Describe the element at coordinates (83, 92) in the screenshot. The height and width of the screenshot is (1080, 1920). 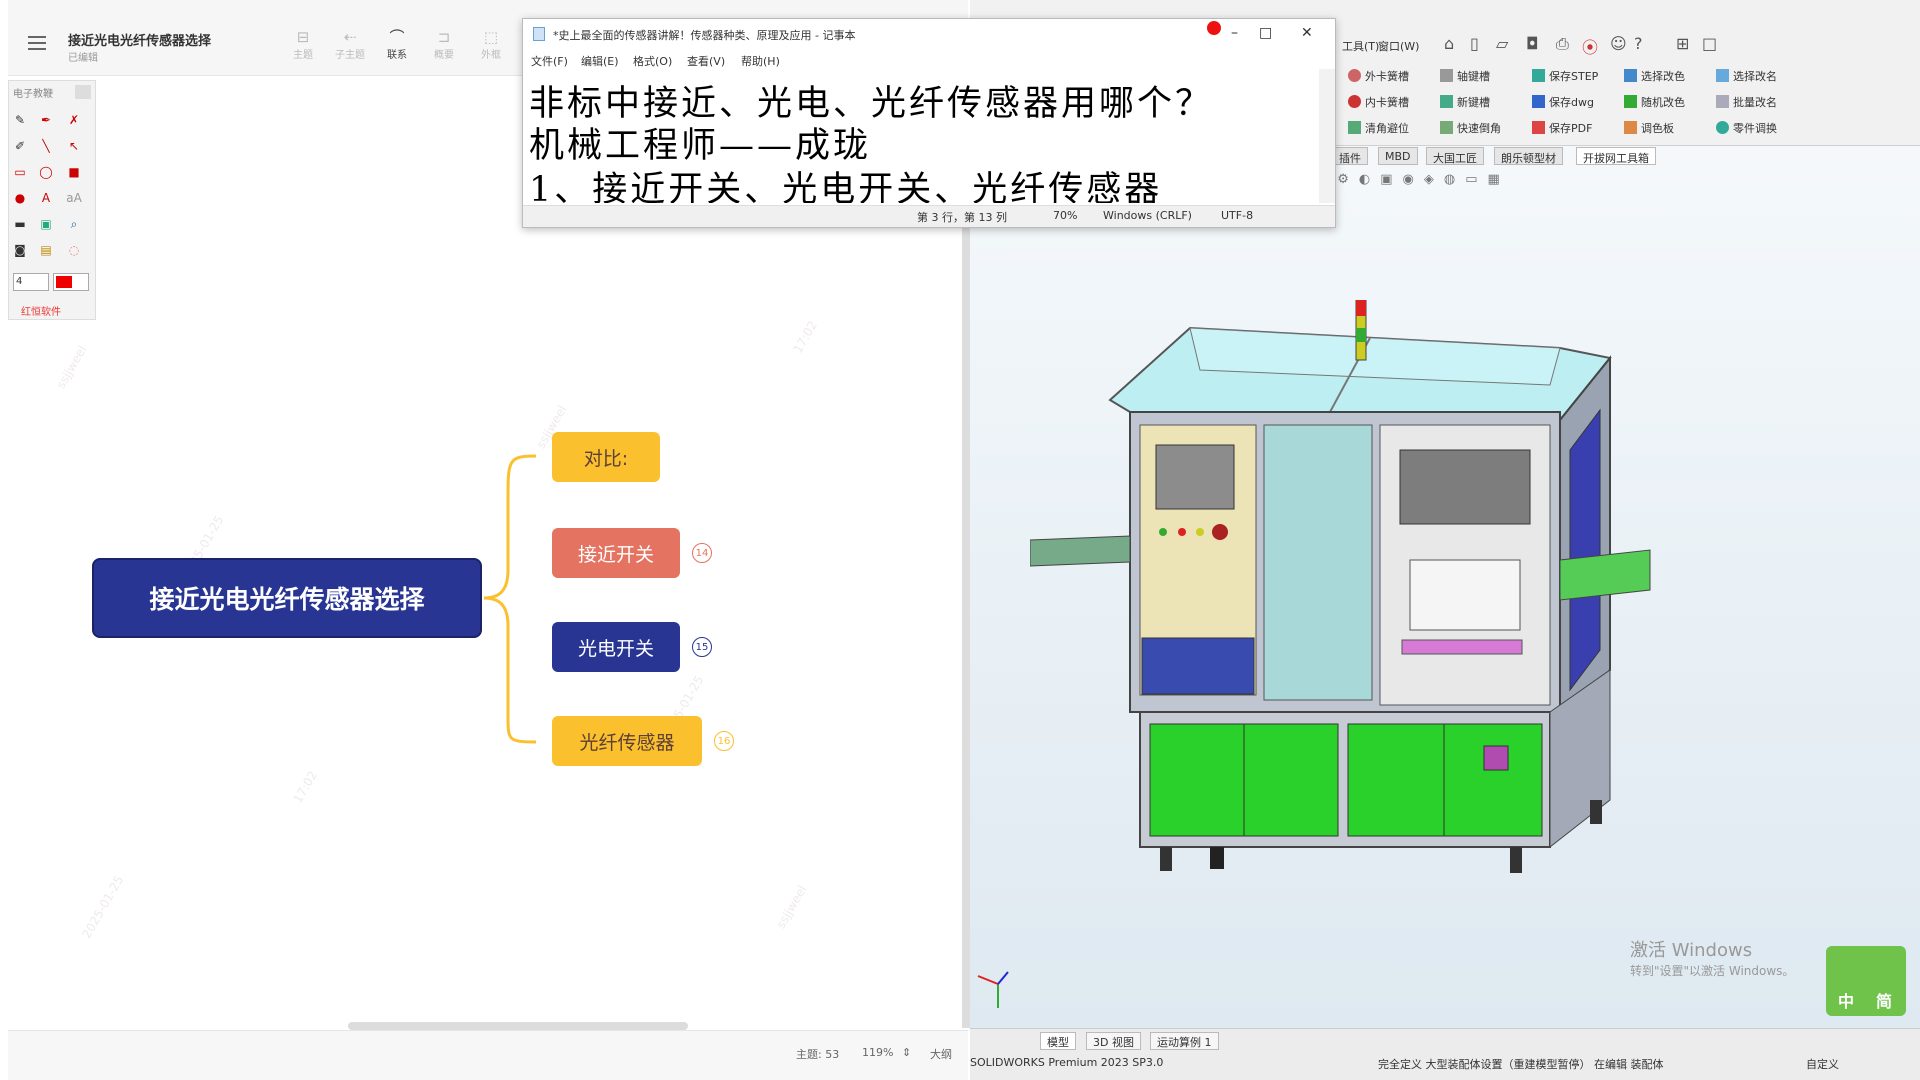
I see `pen-toolbar-close` at that location.